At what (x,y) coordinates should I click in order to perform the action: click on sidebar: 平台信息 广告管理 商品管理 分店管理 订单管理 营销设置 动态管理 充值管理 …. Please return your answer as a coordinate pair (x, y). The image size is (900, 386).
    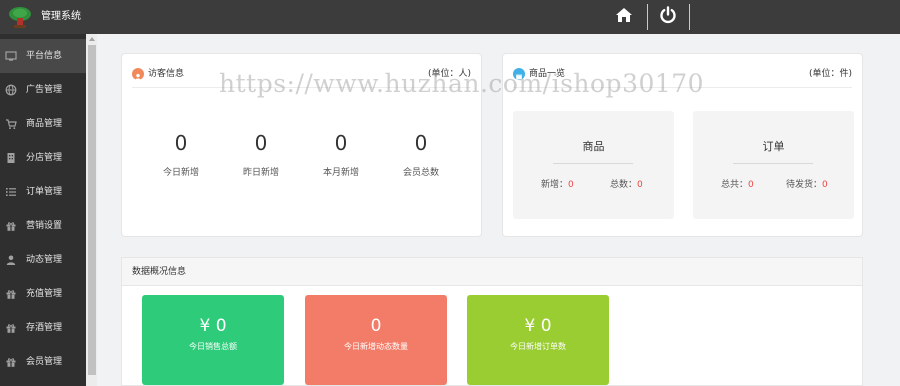
    Looking at the image, I should click on (43, 210).